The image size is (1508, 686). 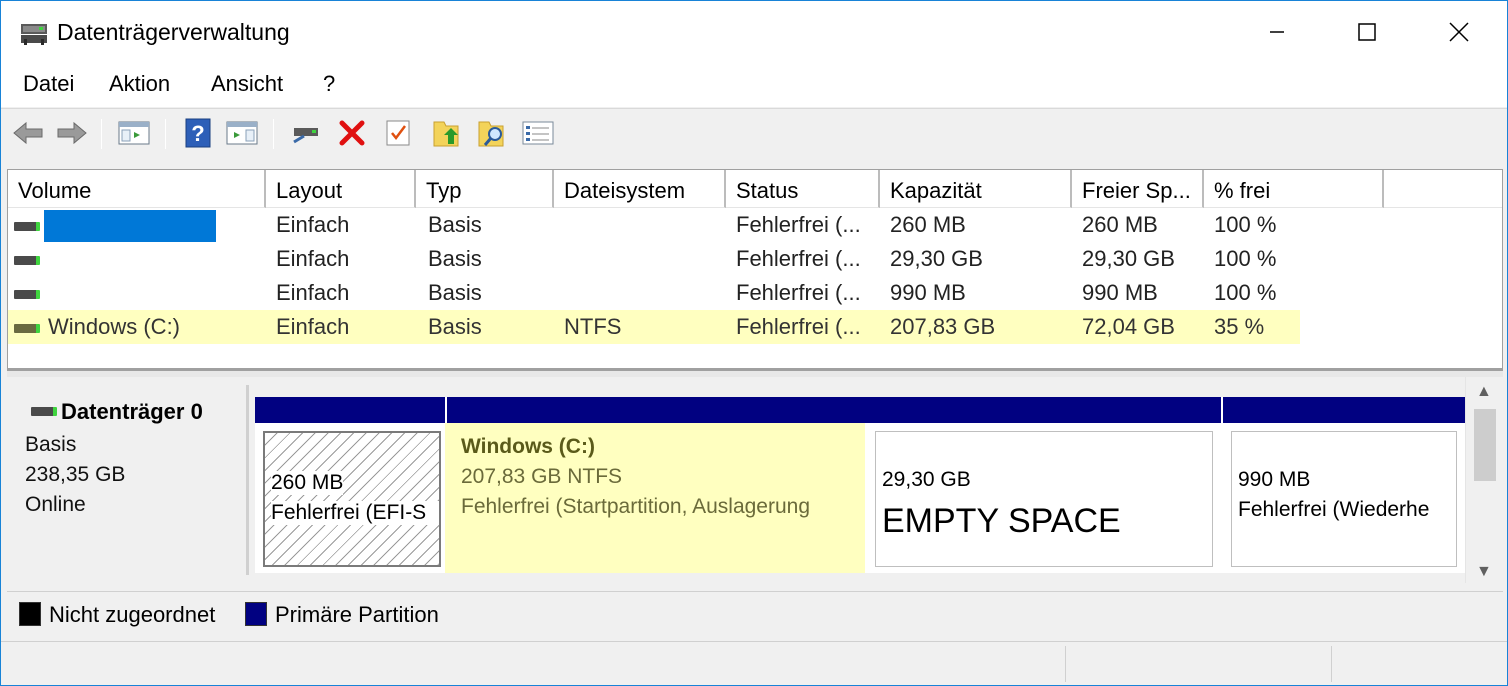 I want to click on close-icon, so click(x=1459, y=32).